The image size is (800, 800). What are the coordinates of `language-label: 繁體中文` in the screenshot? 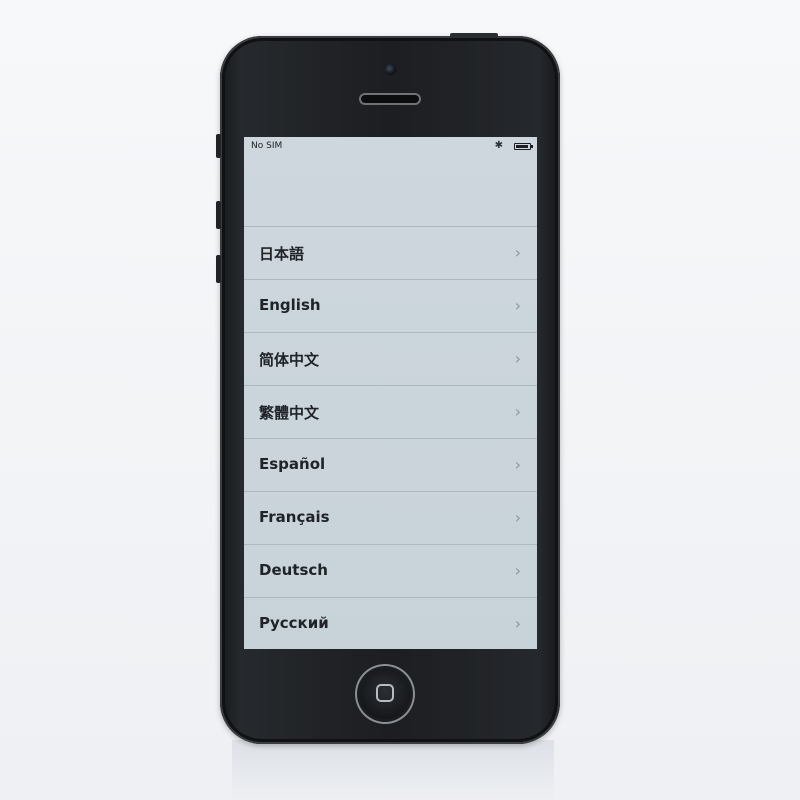 It's located at (289, 413).